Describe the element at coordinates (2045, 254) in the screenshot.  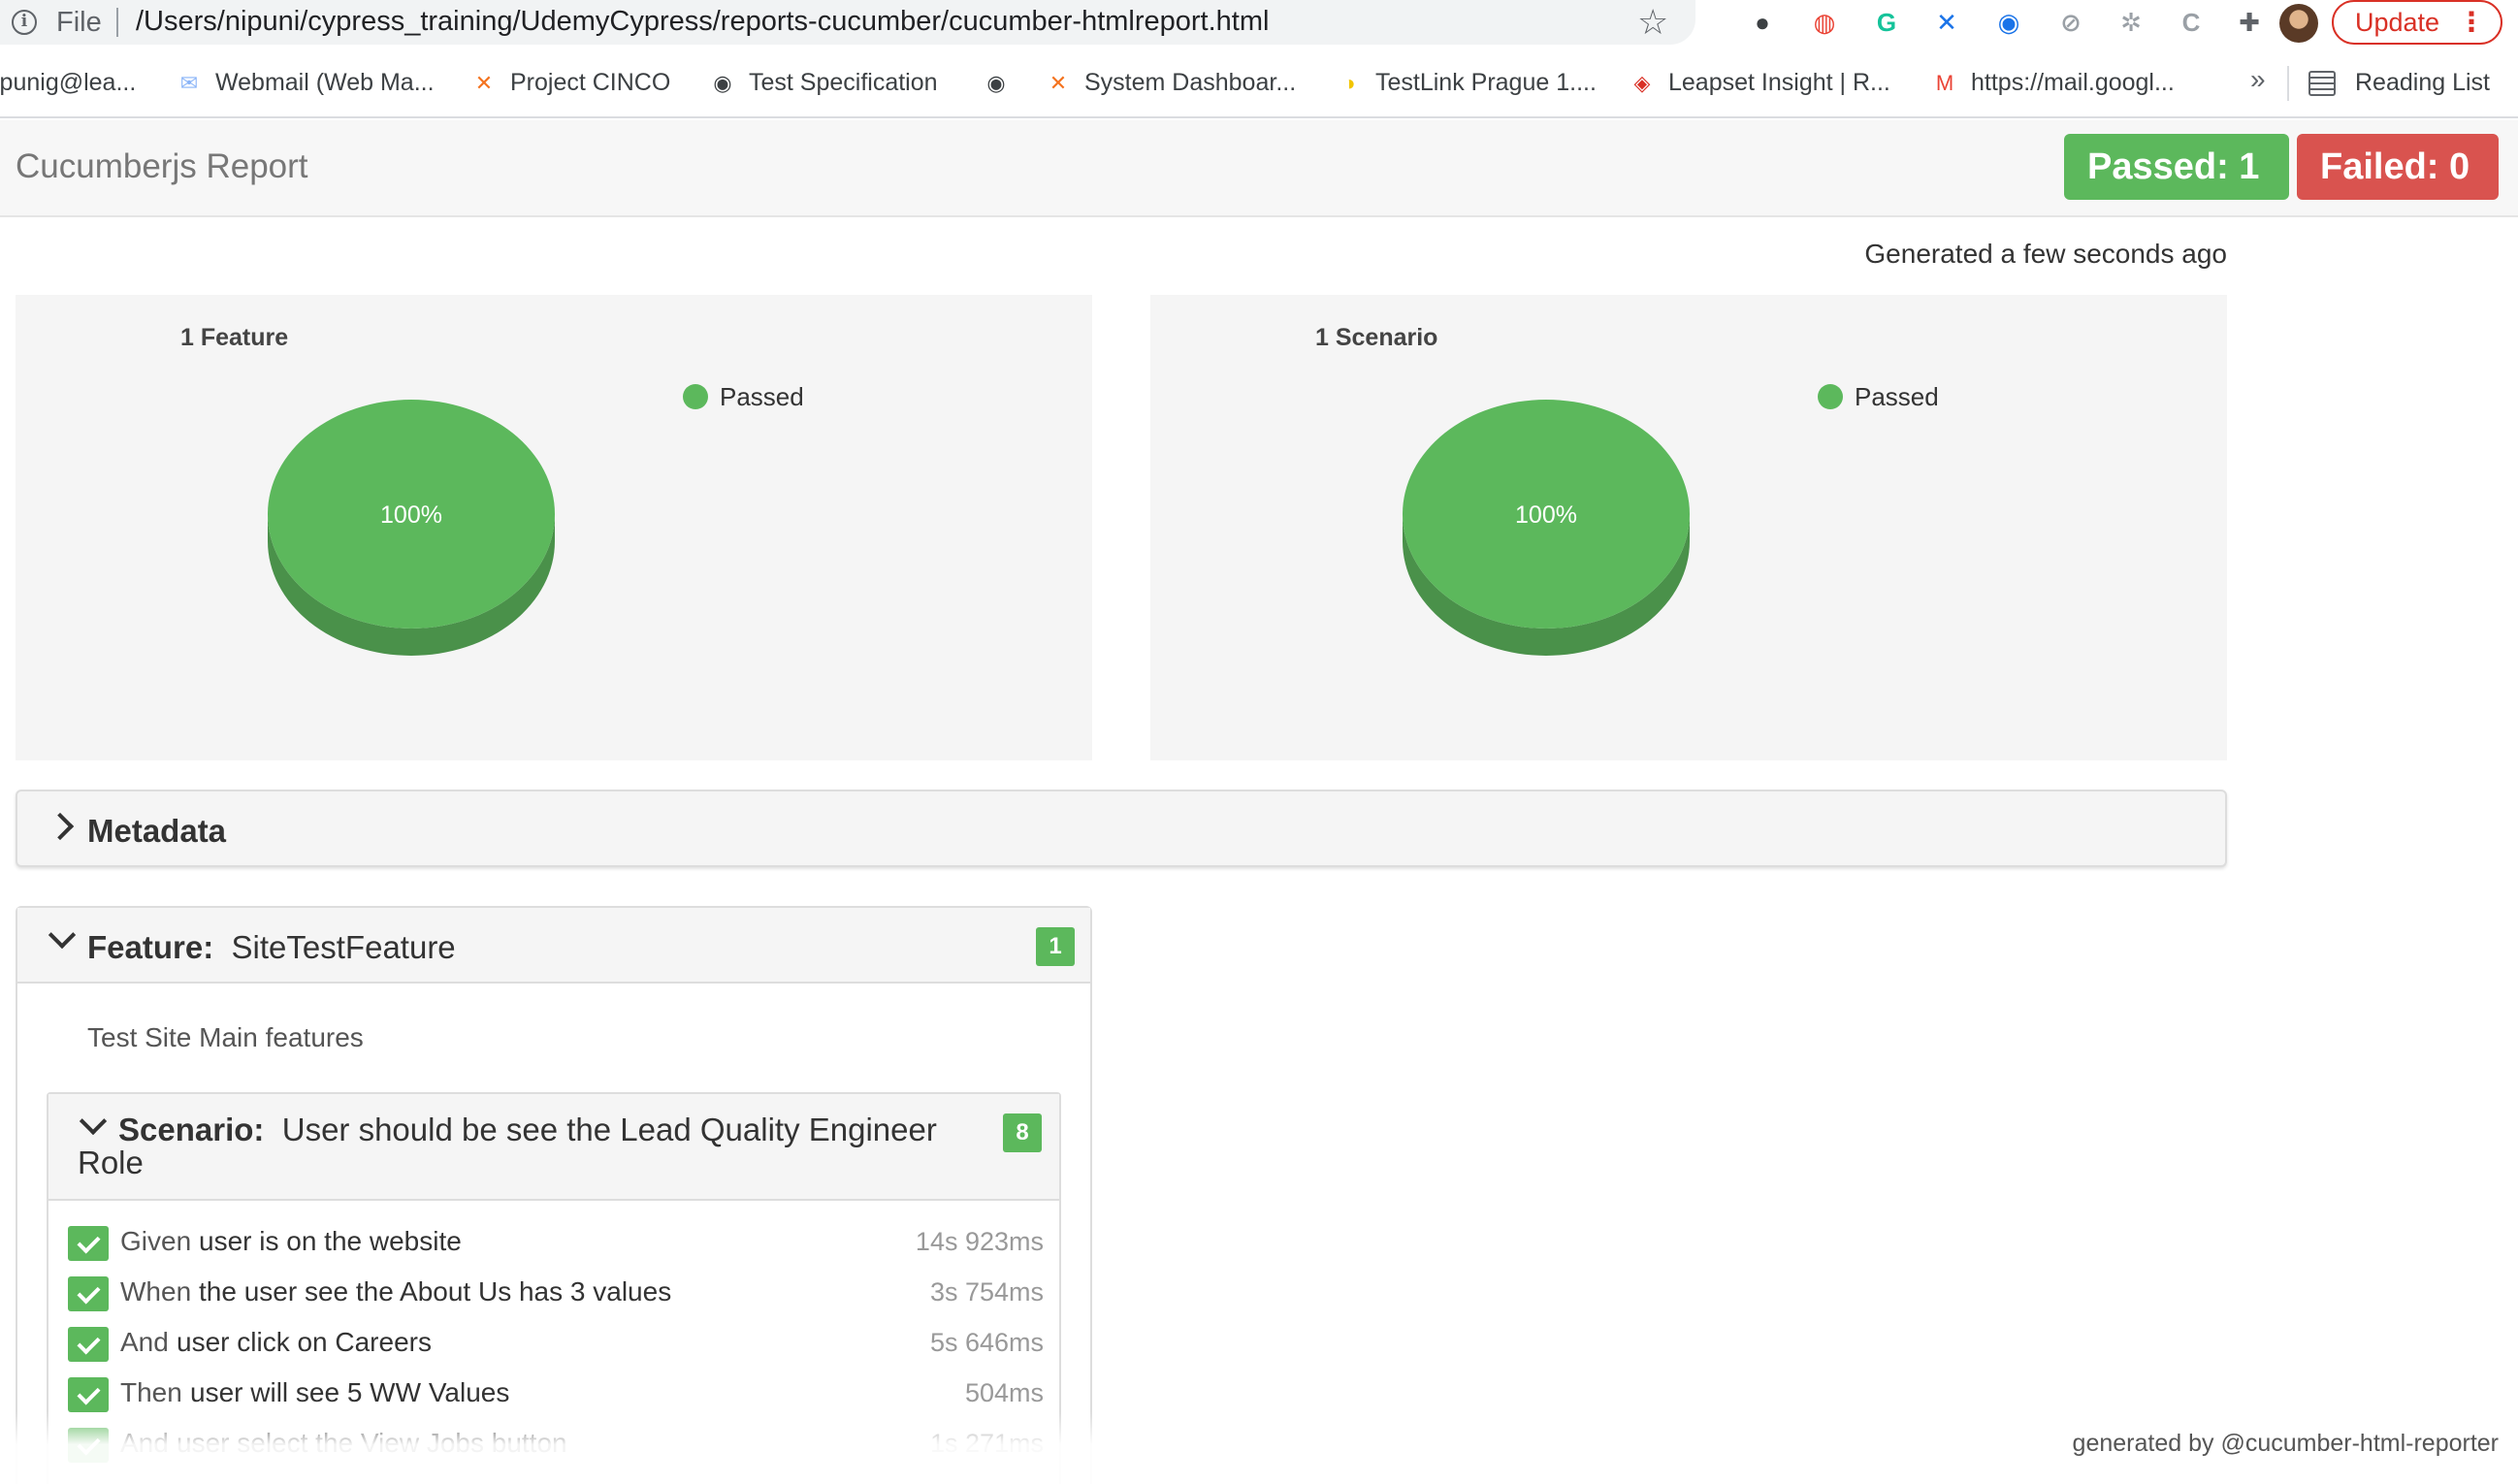
I see `generated-timestamp: Generated a few seconds ago` at that location.